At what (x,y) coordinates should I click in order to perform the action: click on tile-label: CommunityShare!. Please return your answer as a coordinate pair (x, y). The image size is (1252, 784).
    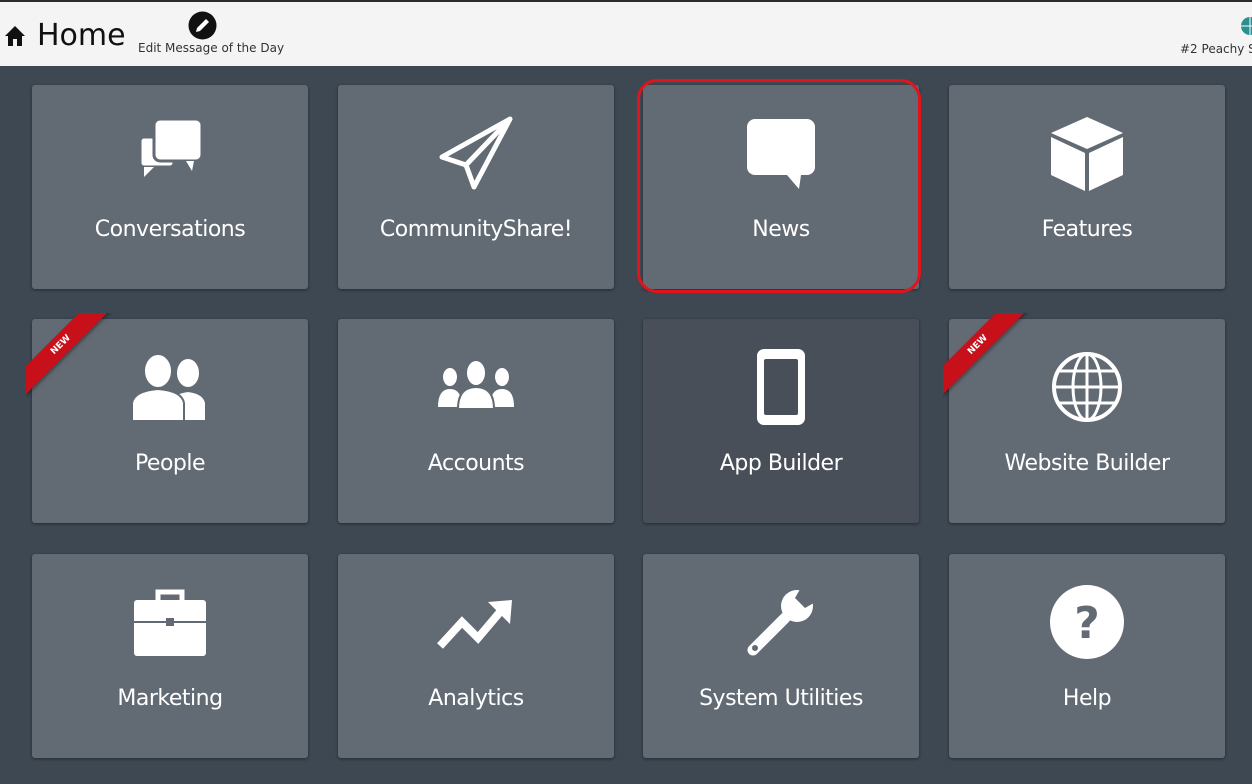
    Looking at the image, I should click on (476, 229).